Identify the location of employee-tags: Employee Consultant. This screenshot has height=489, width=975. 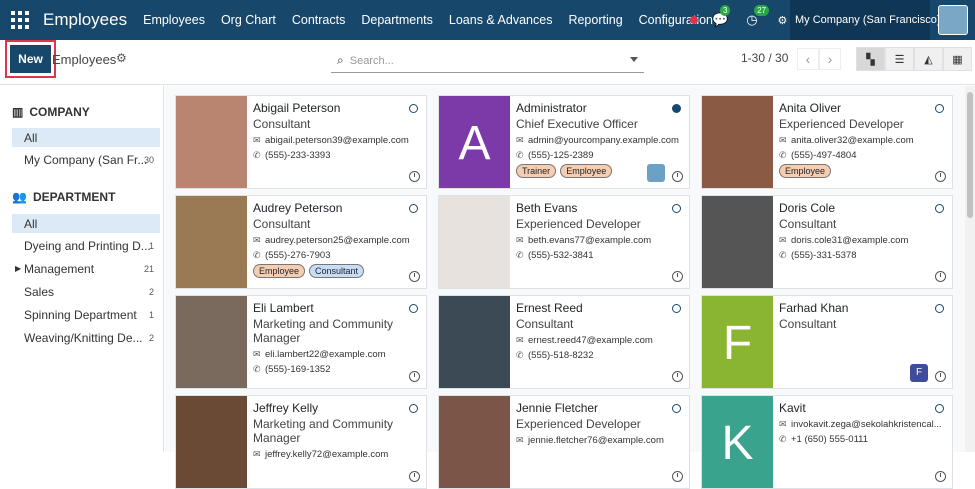
(338, 271).